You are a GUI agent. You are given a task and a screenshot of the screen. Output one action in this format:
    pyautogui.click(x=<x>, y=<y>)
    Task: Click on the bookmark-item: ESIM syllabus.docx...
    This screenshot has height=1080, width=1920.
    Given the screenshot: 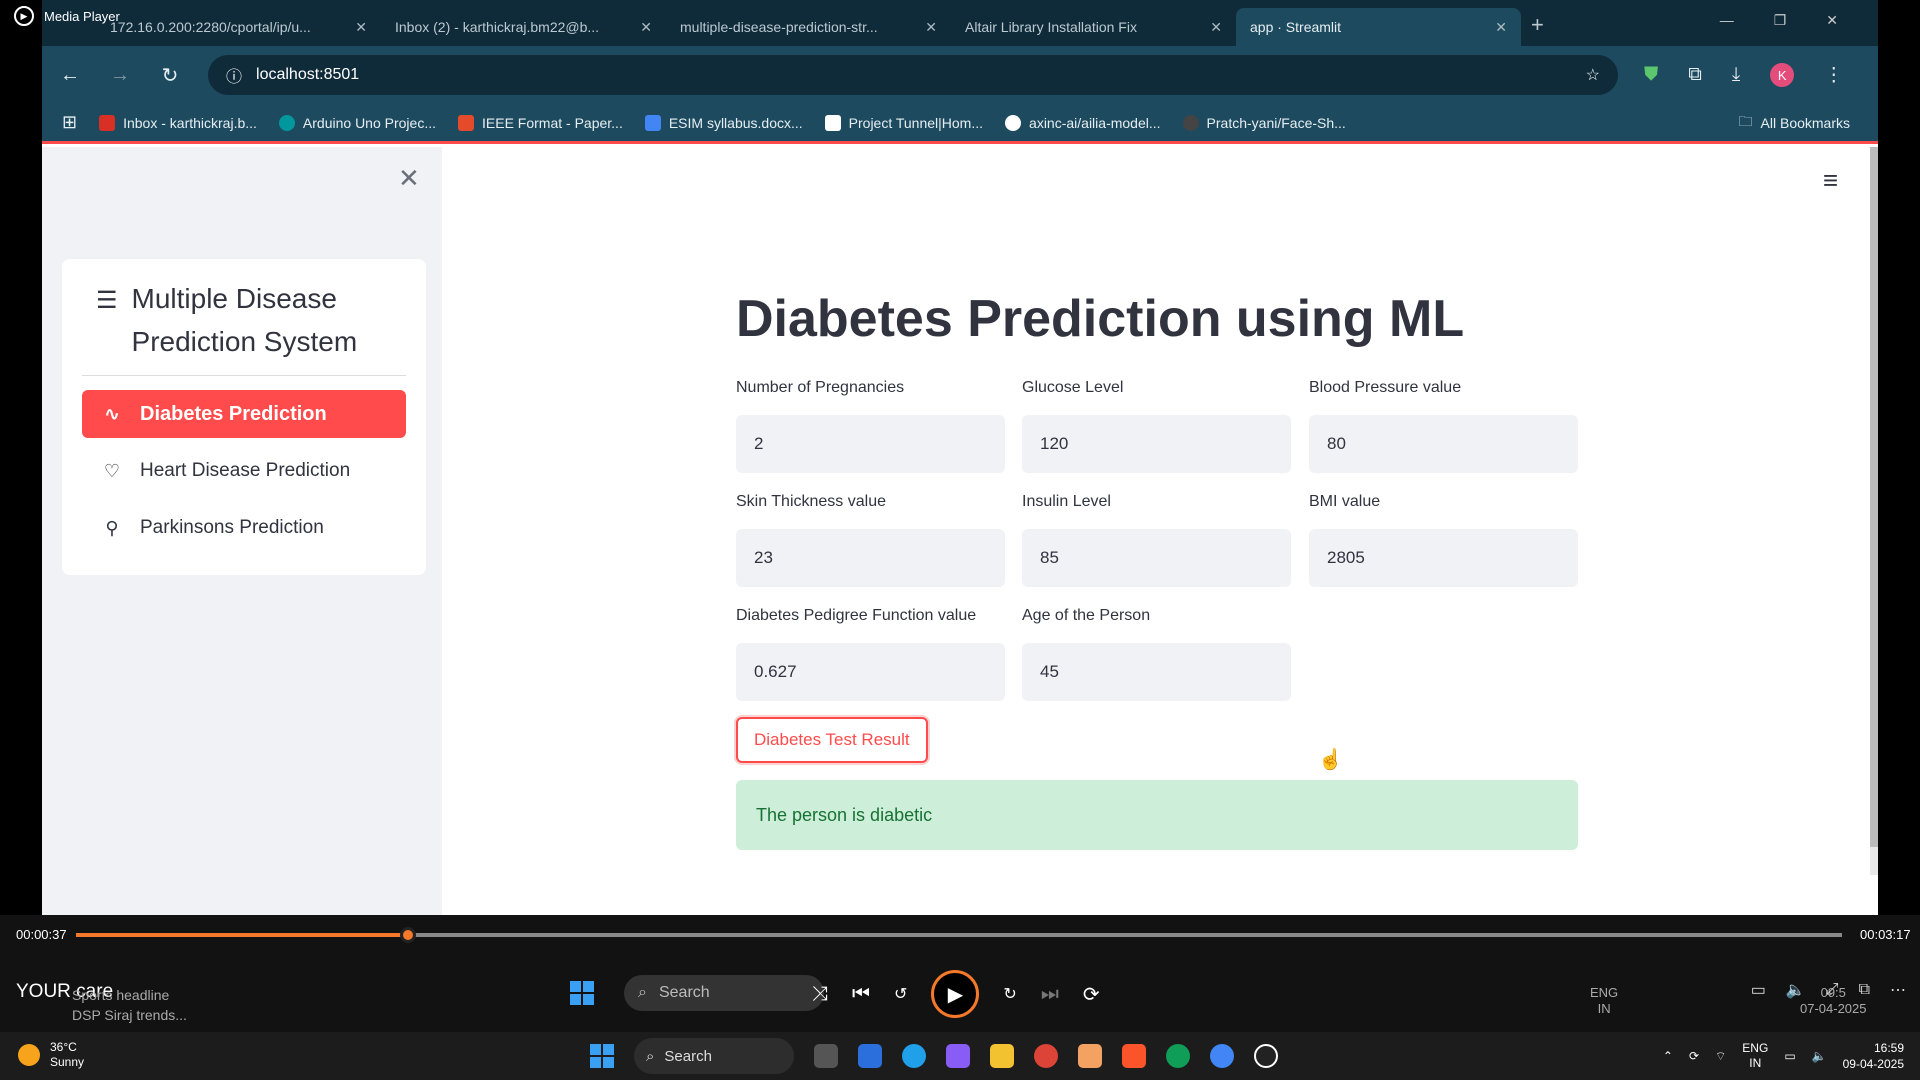 What is the action you would take?
    pyautogui.click(x=723, y=122)
    